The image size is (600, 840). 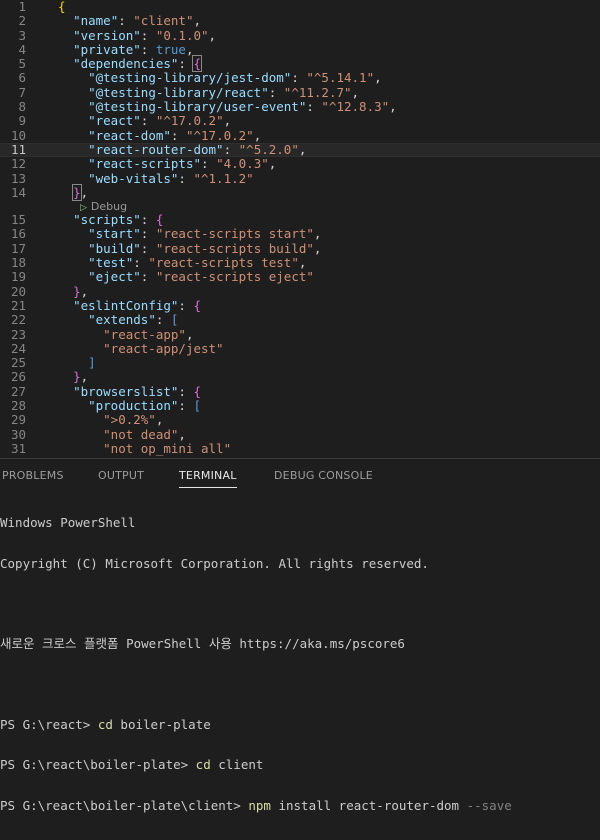 What do you see at coordinates (300, 724) in the screenshot?
I see `terminal-command-line: PS G:\react> cd boiler-plate` at bounding box center [300, 724].